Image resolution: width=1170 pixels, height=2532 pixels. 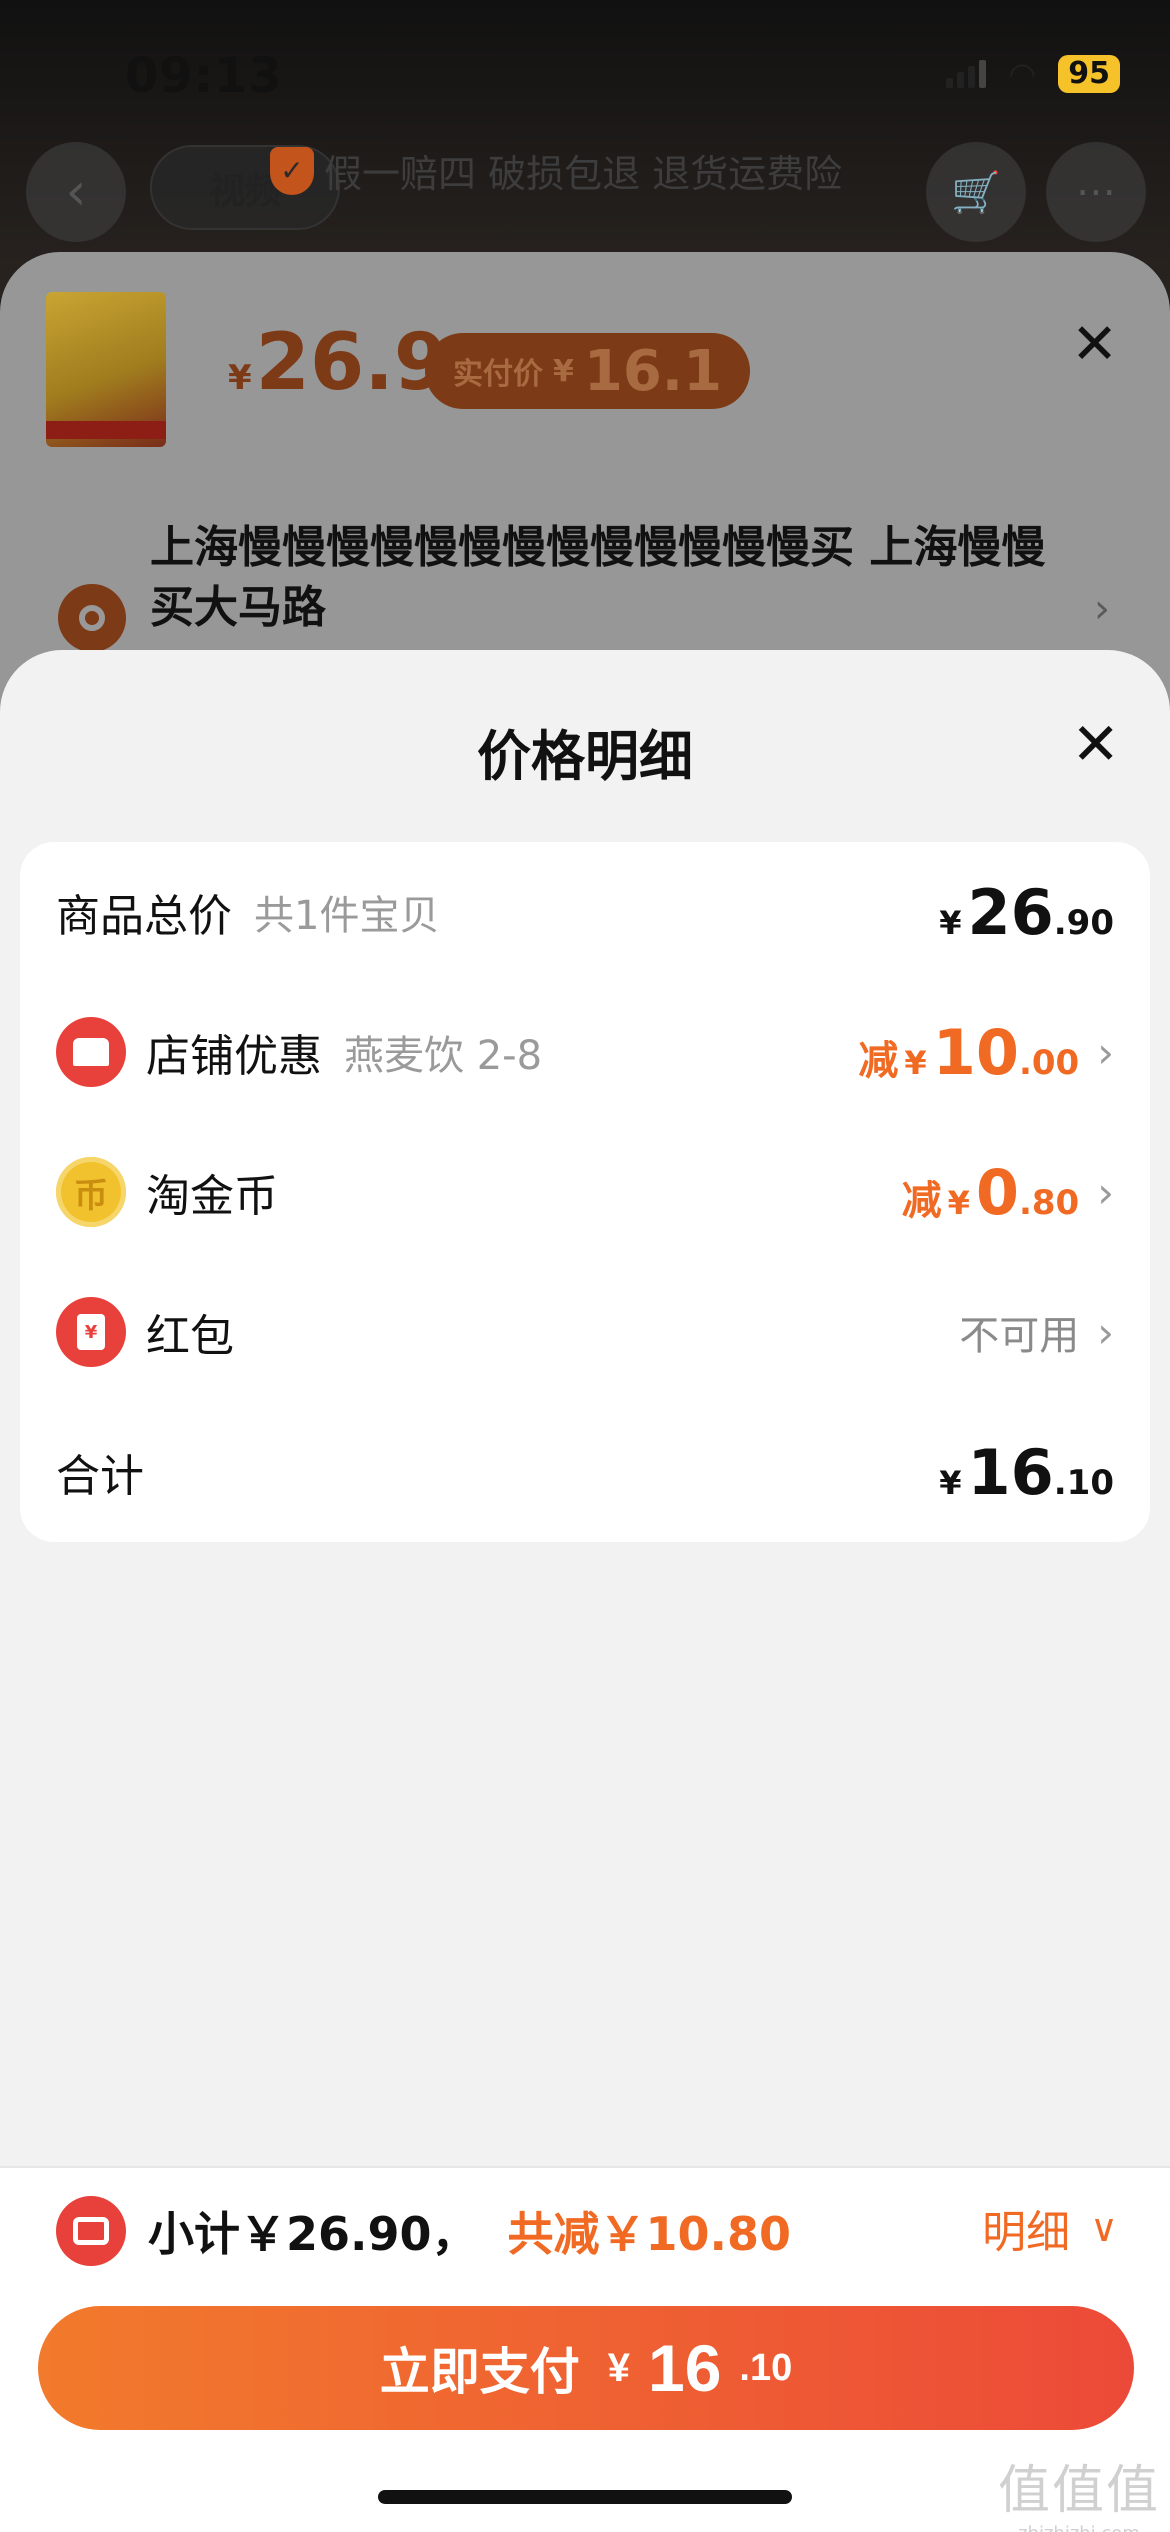 What do you see at coordinates (1019, 1336) in the screenshot?
I see `red-packet-status: 不可用` at bounding box center [1019, 1336].